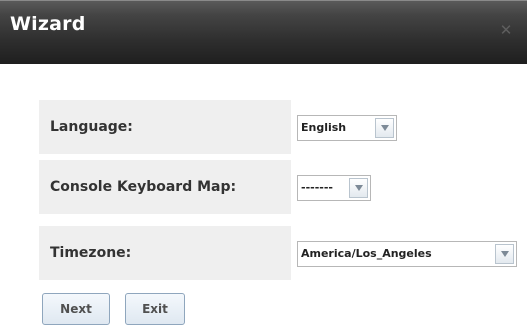 The height and width of the screenshot is (328, 527). I want to click on dialog-title: Wizard, so click(48, 24).